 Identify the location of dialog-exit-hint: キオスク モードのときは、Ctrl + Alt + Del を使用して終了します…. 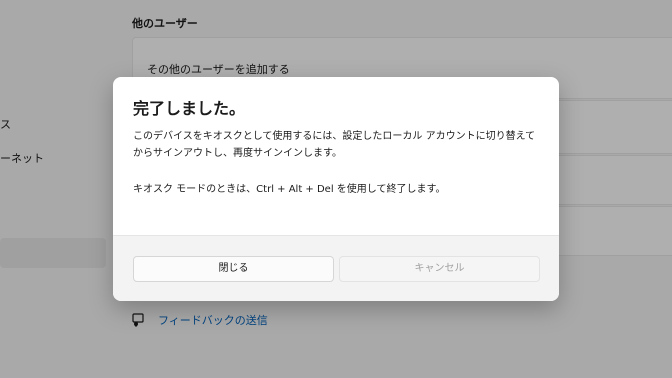
(289, 189).